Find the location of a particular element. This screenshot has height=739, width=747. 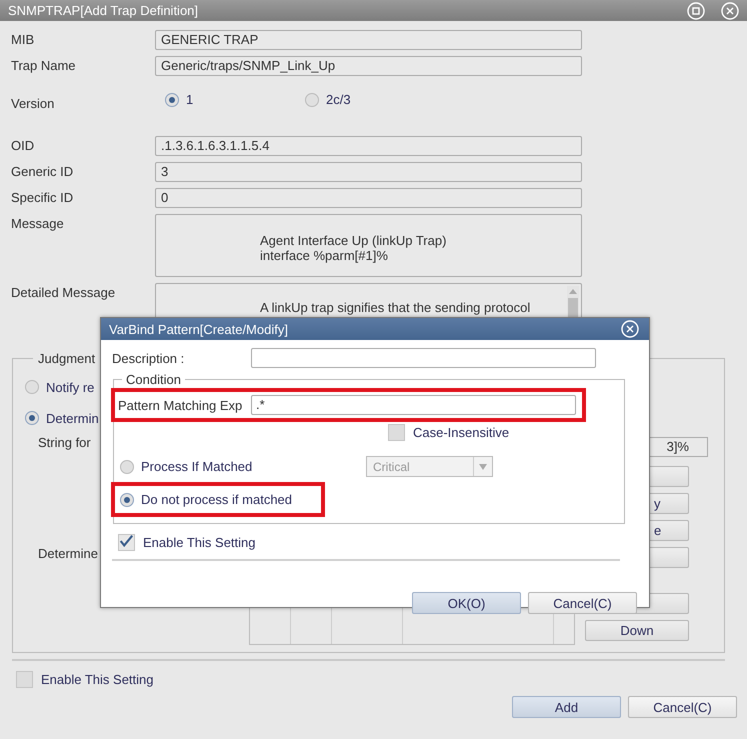

text-area: Agent Interface Up (linkUp Trap) interface %parm[#1]% is located at coordinates (368, 245).